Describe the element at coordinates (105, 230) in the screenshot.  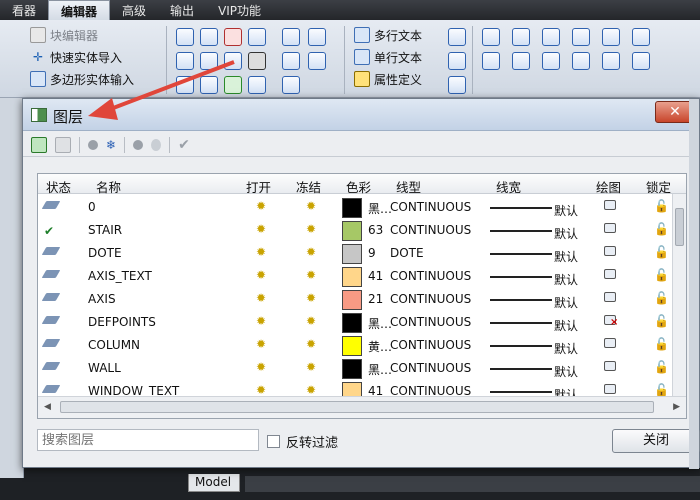
I see `layer-name: STAIR` at that location.